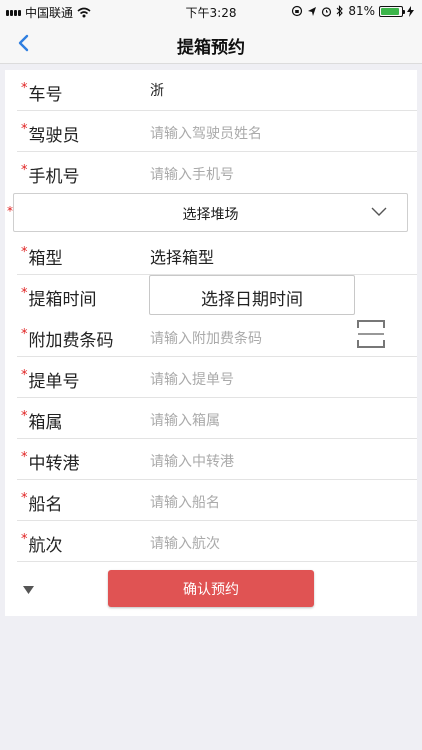 This screenshot has height=750, width=422. Describe the element at coordinates (211, 48) in the screenshot. I see `page-title: 提箱预约` at that location.